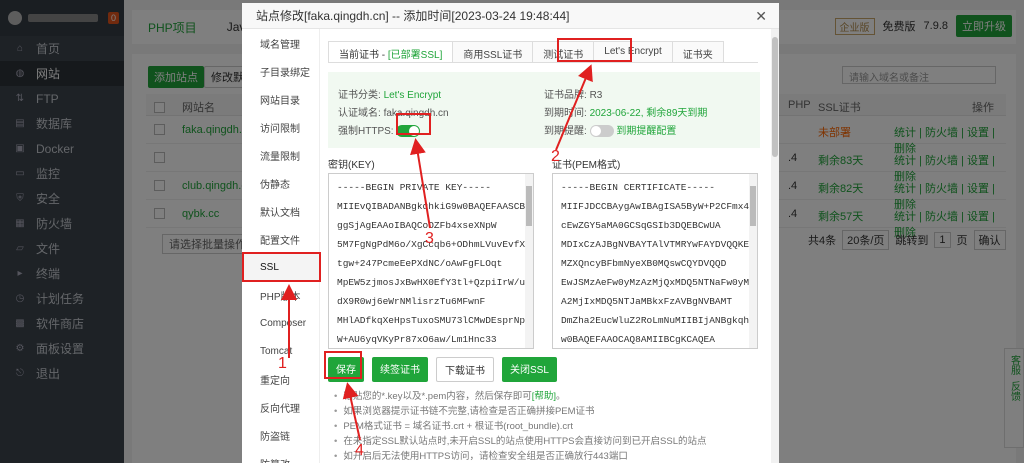  Describe the element at coordinates (641, 225) in the screenshot. I see `textarea-line: cEwZGY5aMA0GCSqGSIb3DQEBCwUA` at that location.